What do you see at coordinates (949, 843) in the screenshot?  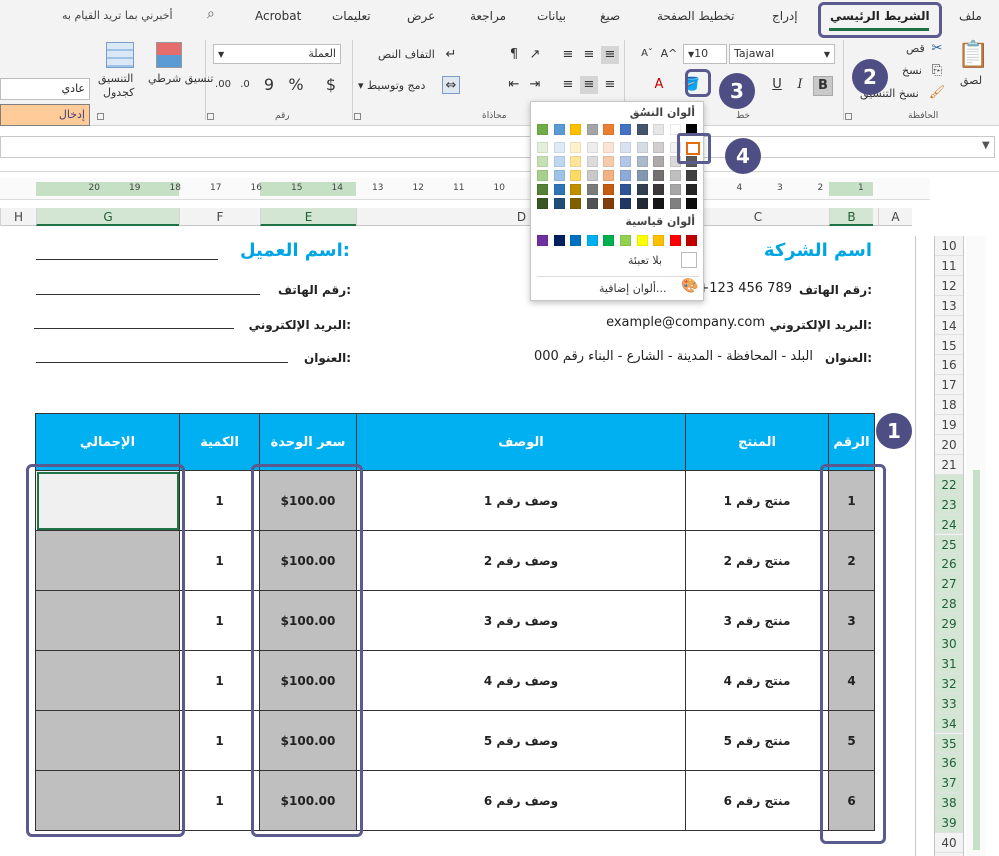 I see `row-header: 40` at bounding box center [949, 843].